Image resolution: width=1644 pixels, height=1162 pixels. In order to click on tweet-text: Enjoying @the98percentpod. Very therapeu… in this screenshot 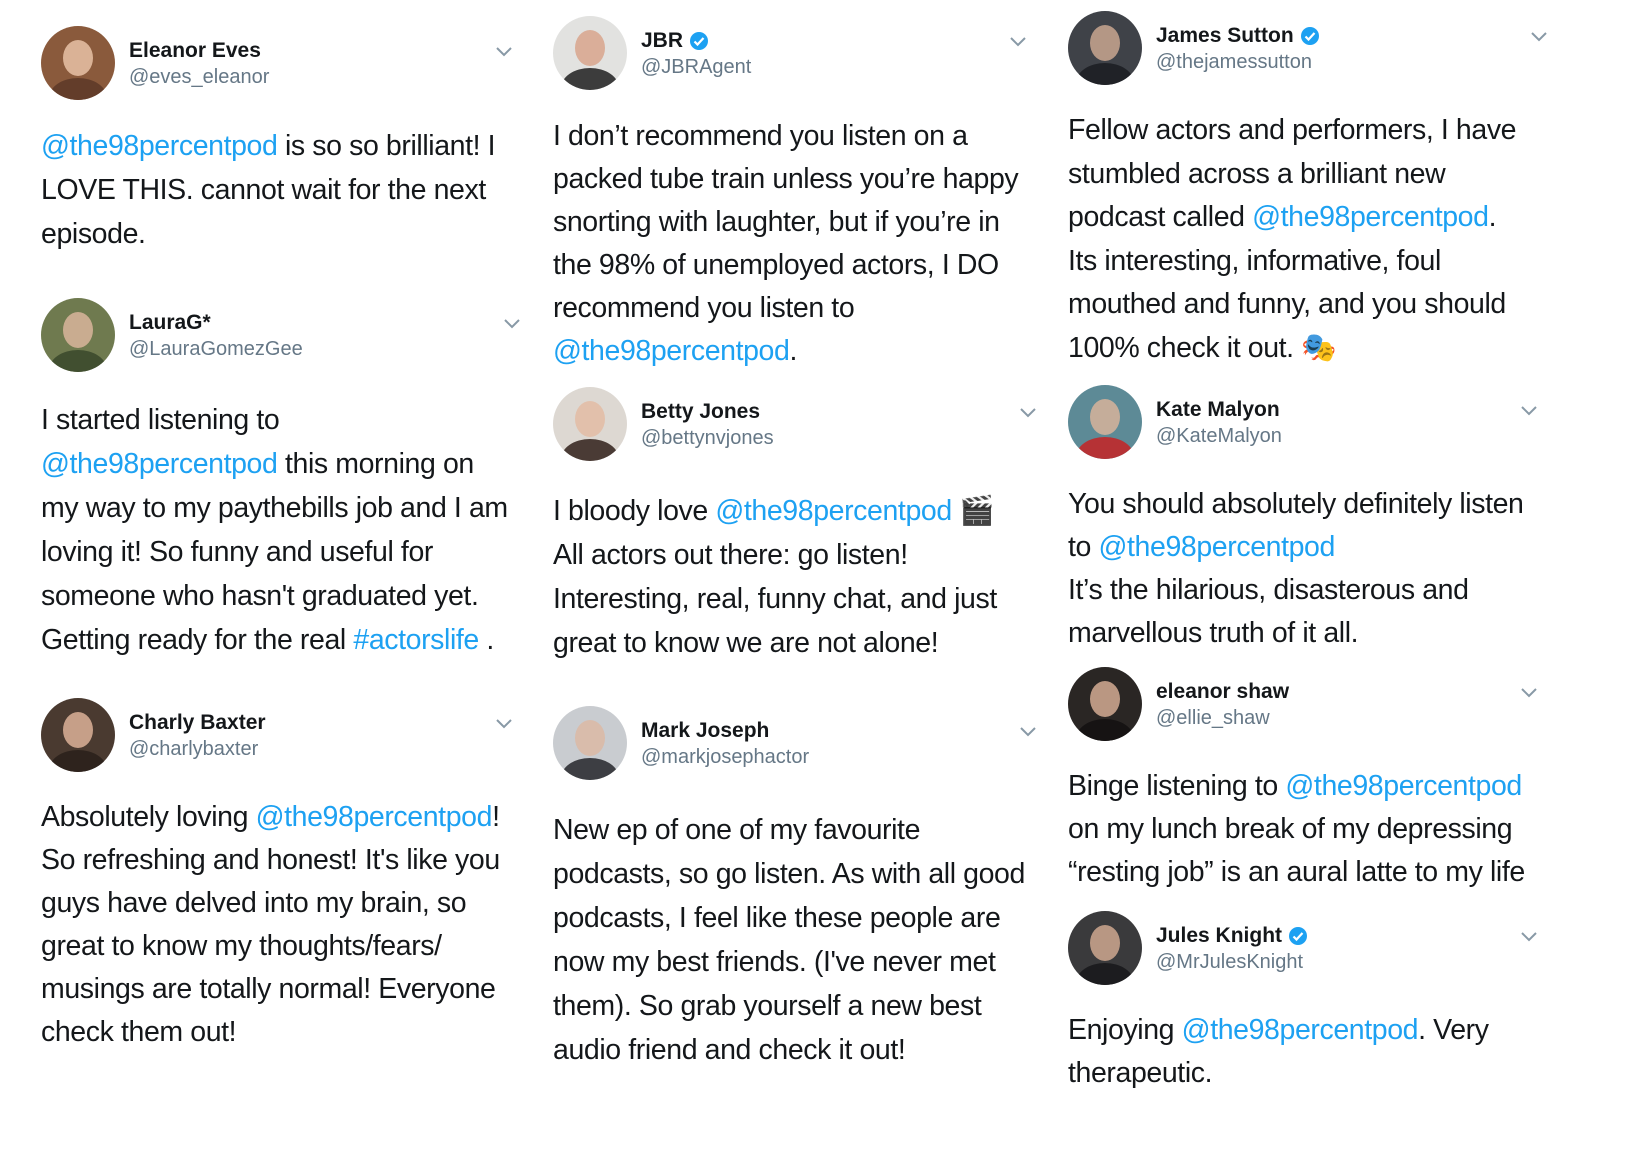, I will do `click(1310, 1052)`.